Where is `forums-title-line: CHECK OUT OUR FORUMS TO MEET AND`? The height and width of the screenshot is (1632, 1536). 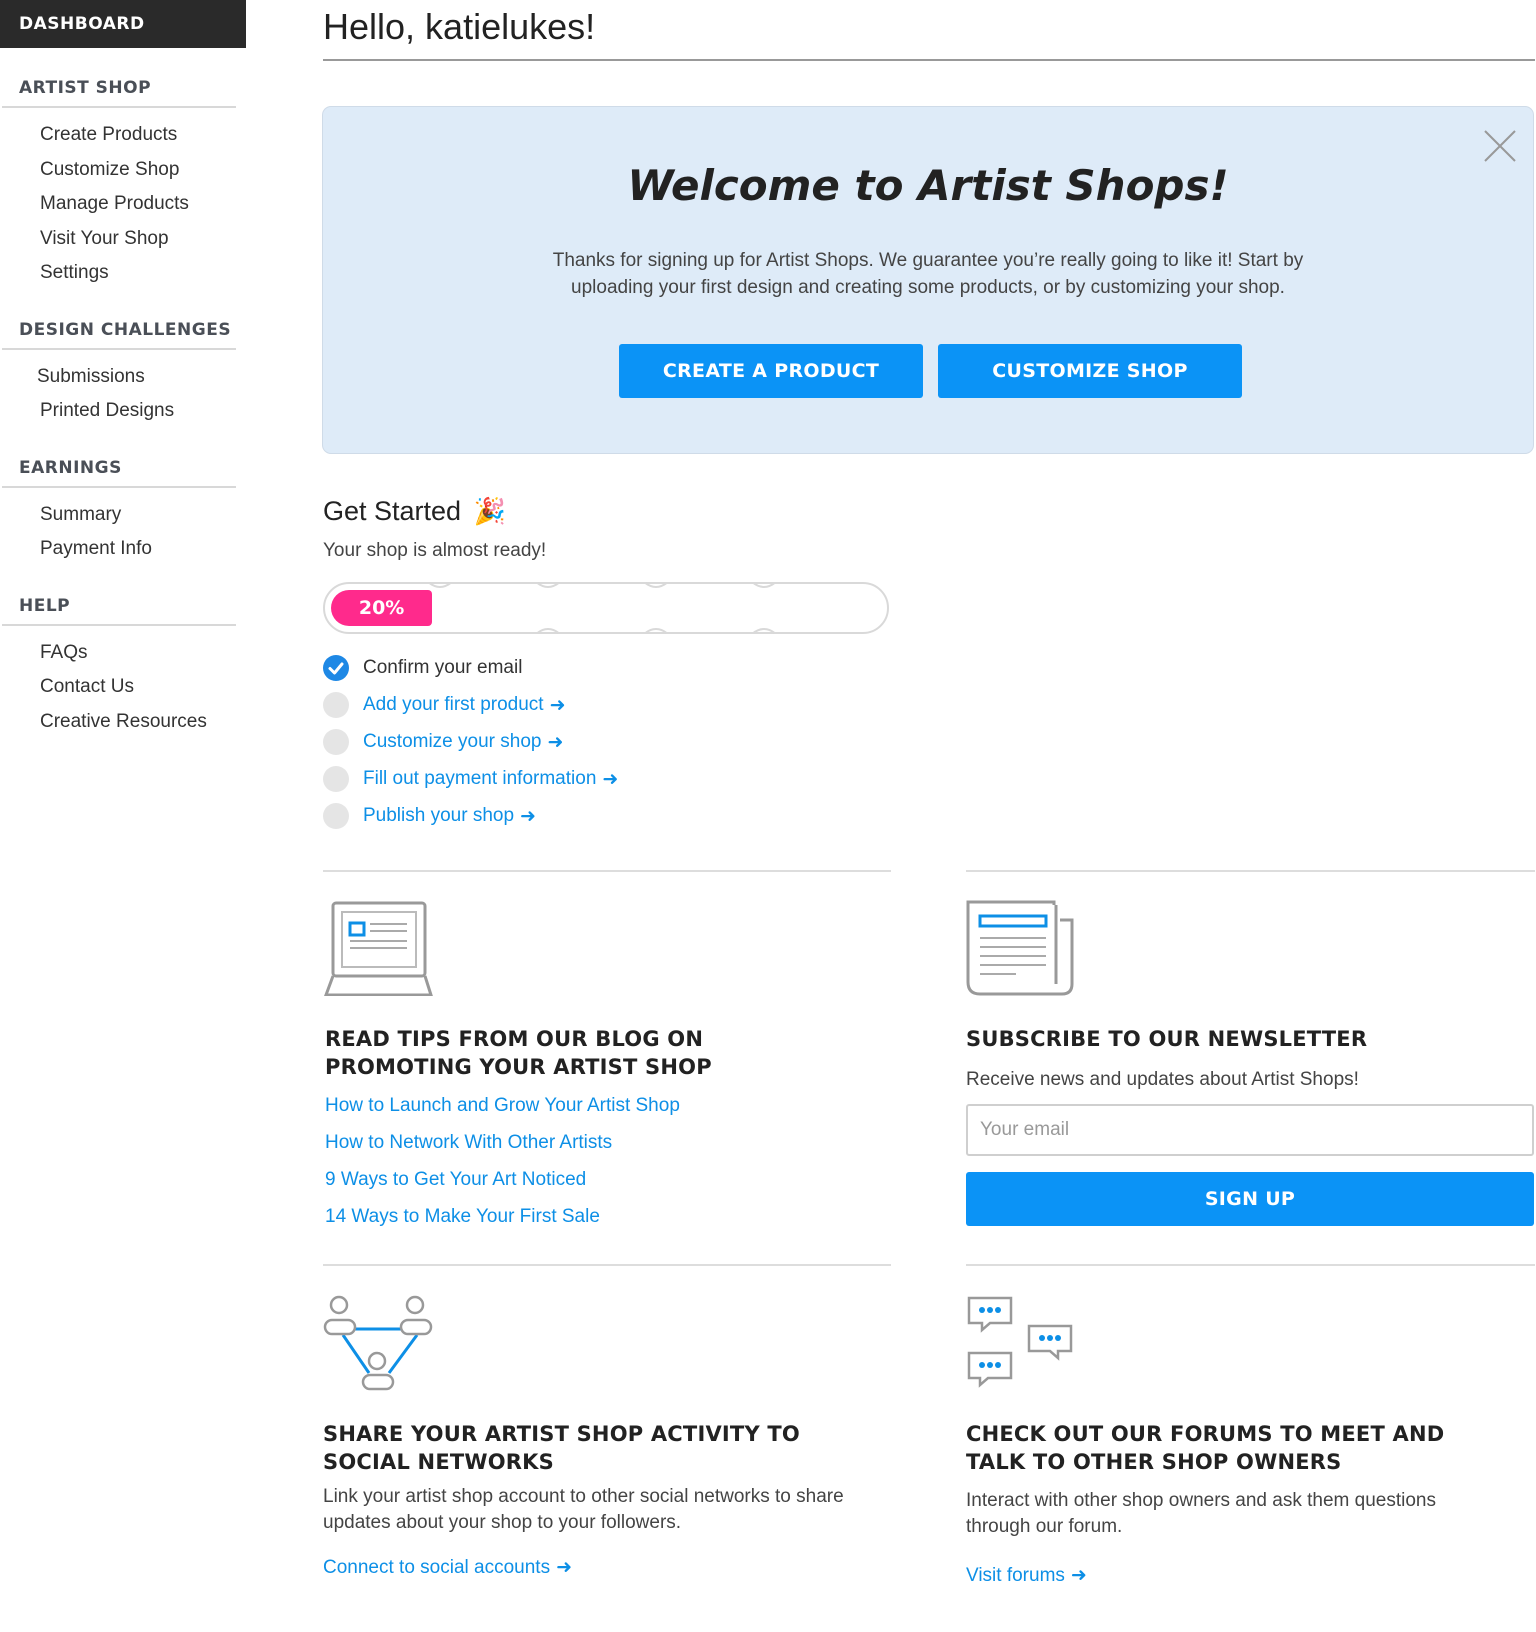 forums-title-line: CHECK OUT OUR FORUMS TO MEET AND is located at coordinates (1205, 1434).